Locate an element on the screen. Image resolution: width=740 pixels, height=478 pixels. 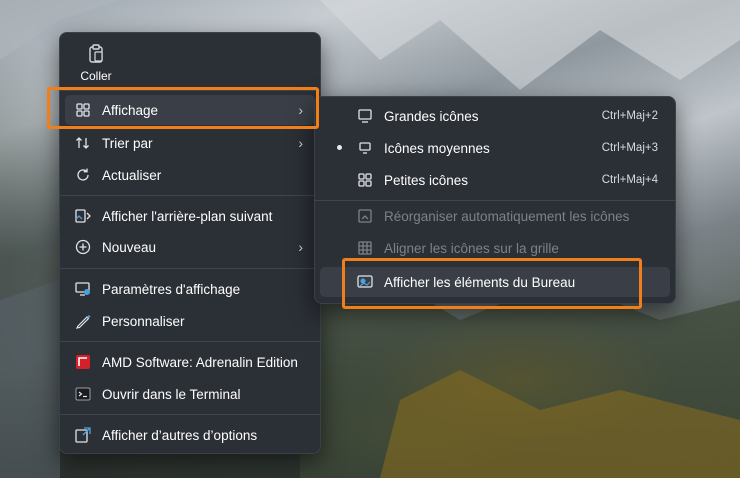
menu-item-label: Trier par is located at coordinates (127, 143).